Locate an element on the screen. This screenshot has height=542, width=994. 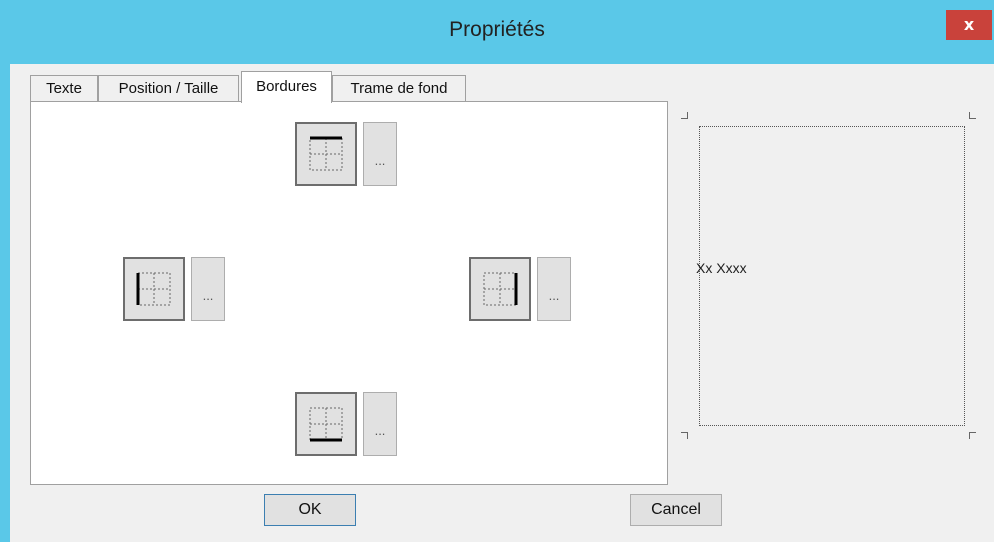
tab-position-taille: Position / Taille is located at coordinates (168, 88).